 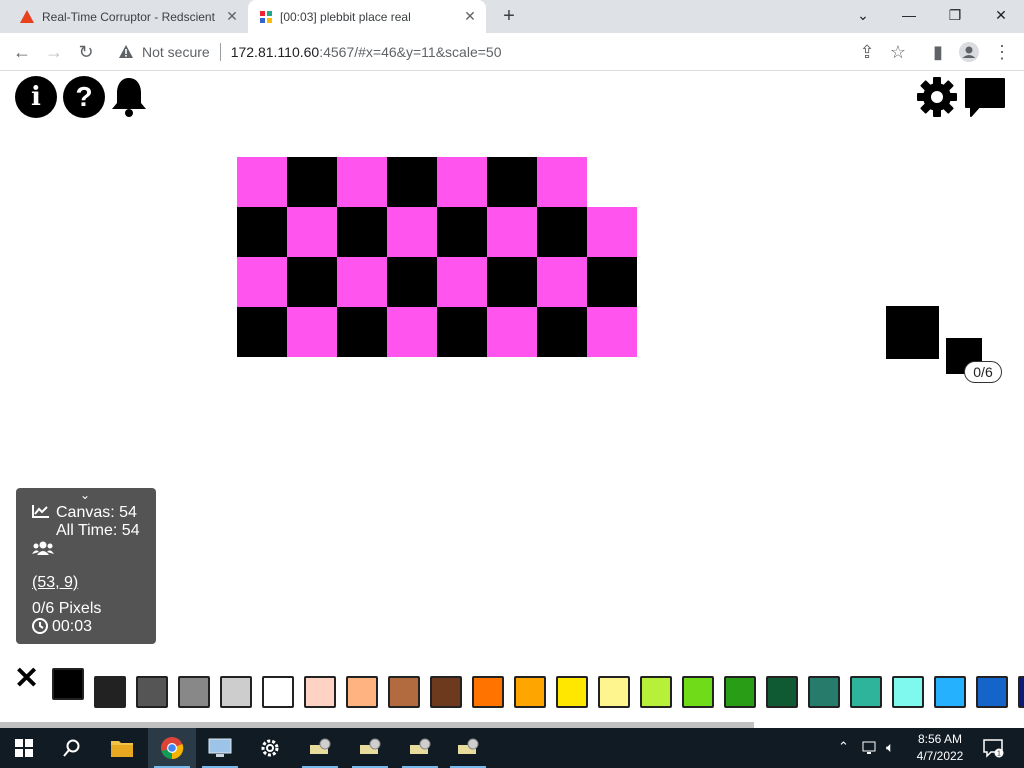 What do you see at coordinates (1001, 15) in the screenshot?
I see `close-window-button: ✕` at bounding box center [1001, 15].